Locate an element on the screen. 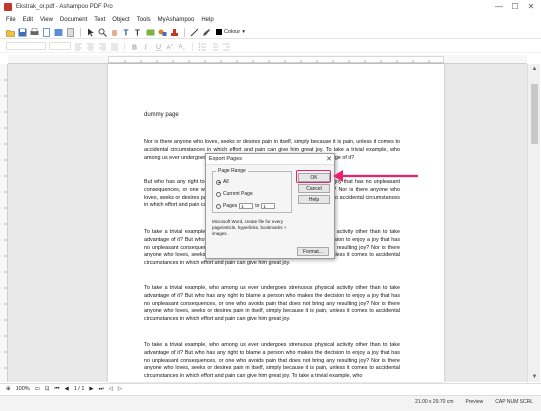  superscript-icon: Ax is located at coordinates (170, 46).